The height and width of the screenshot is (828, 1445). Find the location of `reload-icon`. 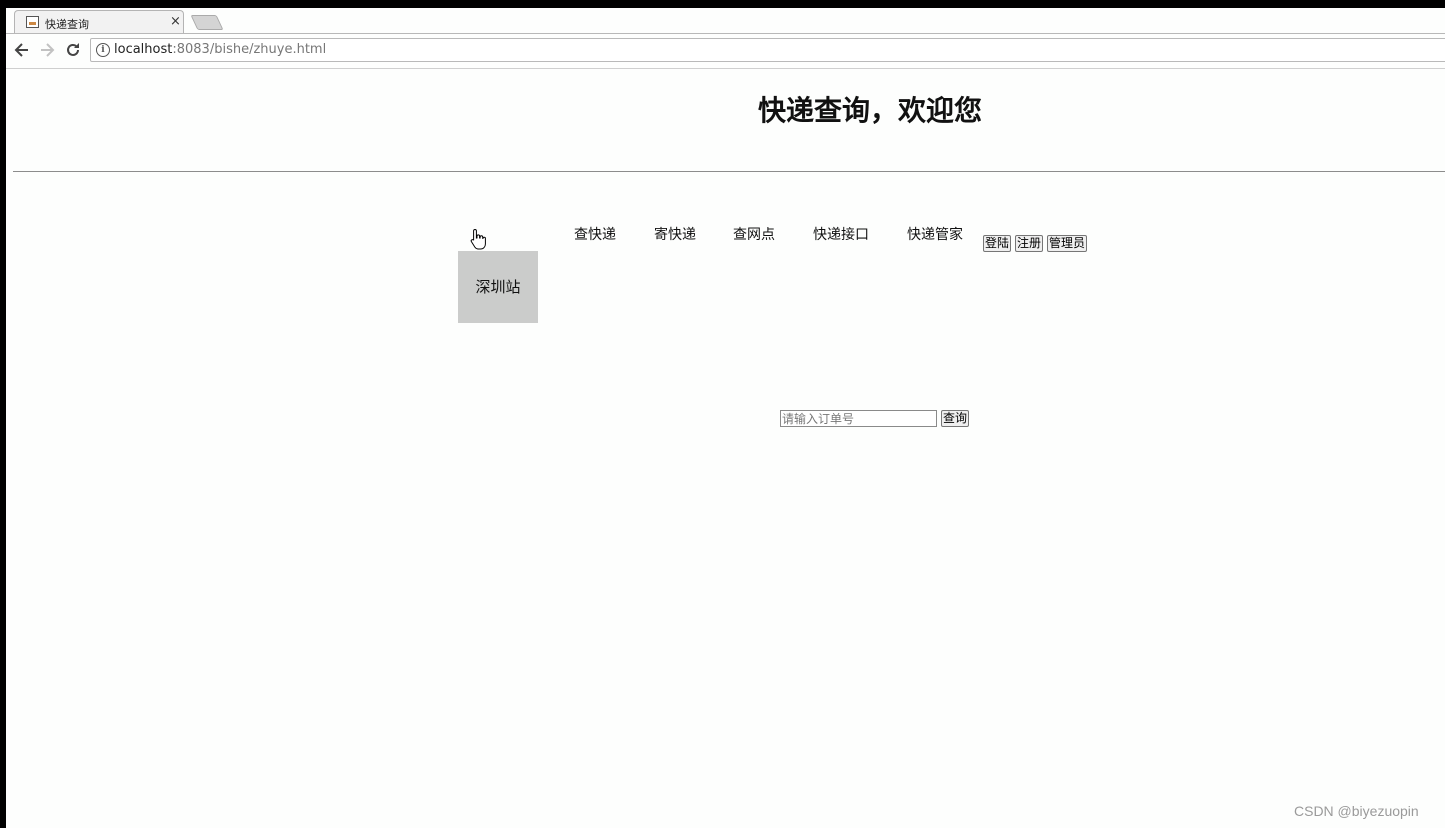

reload-icon is located at coordinates (73, 50).